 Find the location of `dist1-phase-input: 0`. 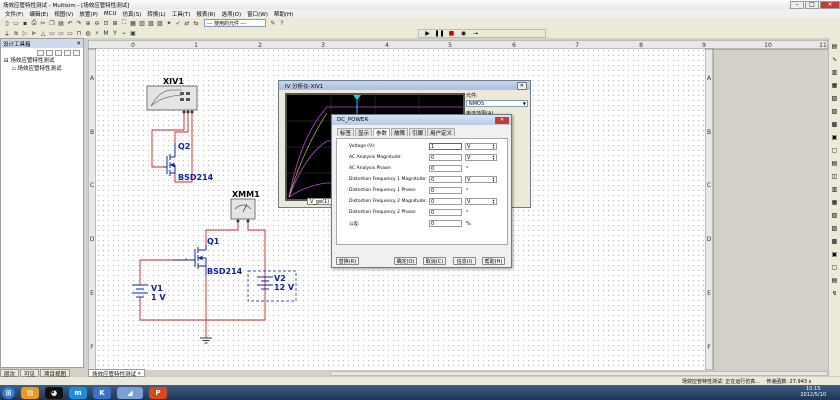

dist1-phase-input: 0 is located at coordinates (445, 190).